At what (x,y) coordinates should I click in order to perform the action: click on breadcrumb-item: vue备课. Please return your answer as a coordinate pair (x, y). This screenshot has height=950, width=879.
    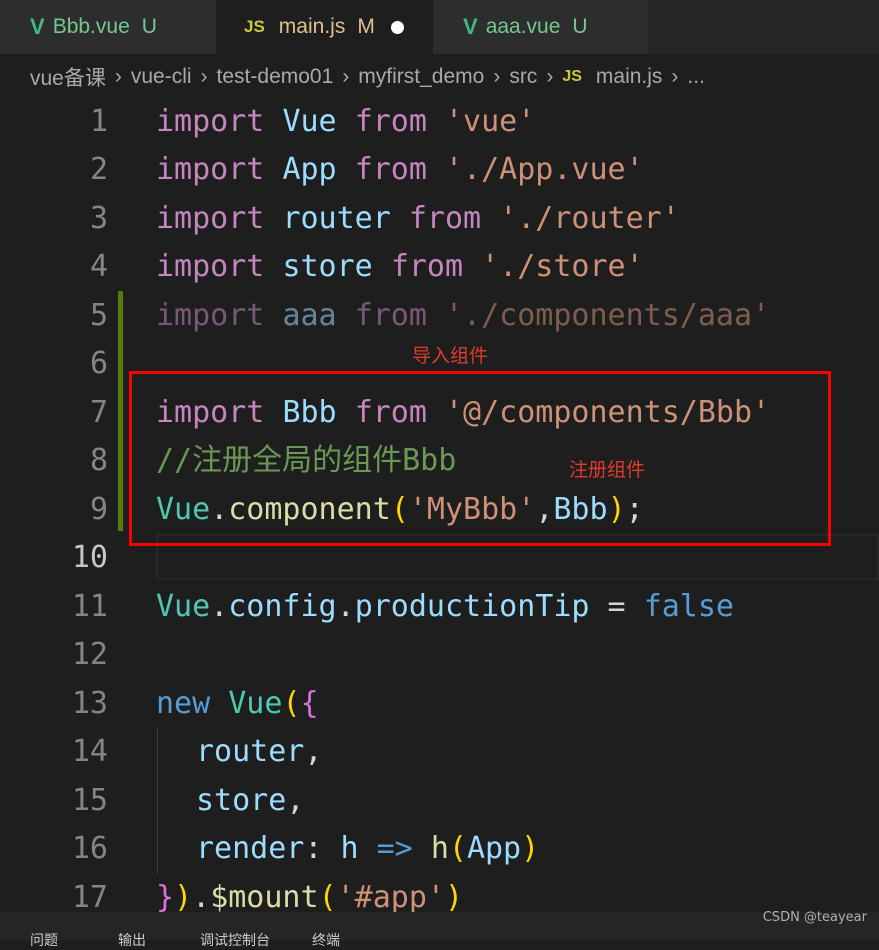
    Looking at the image, I should click on (68, 77).